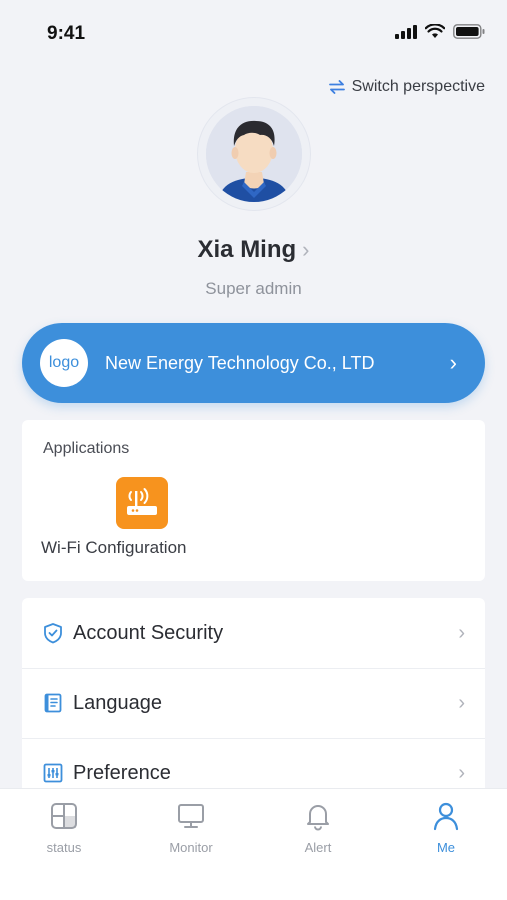 This screenshot has width=507, height=900. What do you see at coordinates (191, 847) in the screenshot?
I see `tab-label: Monitor` at bounding box center [191, 847].